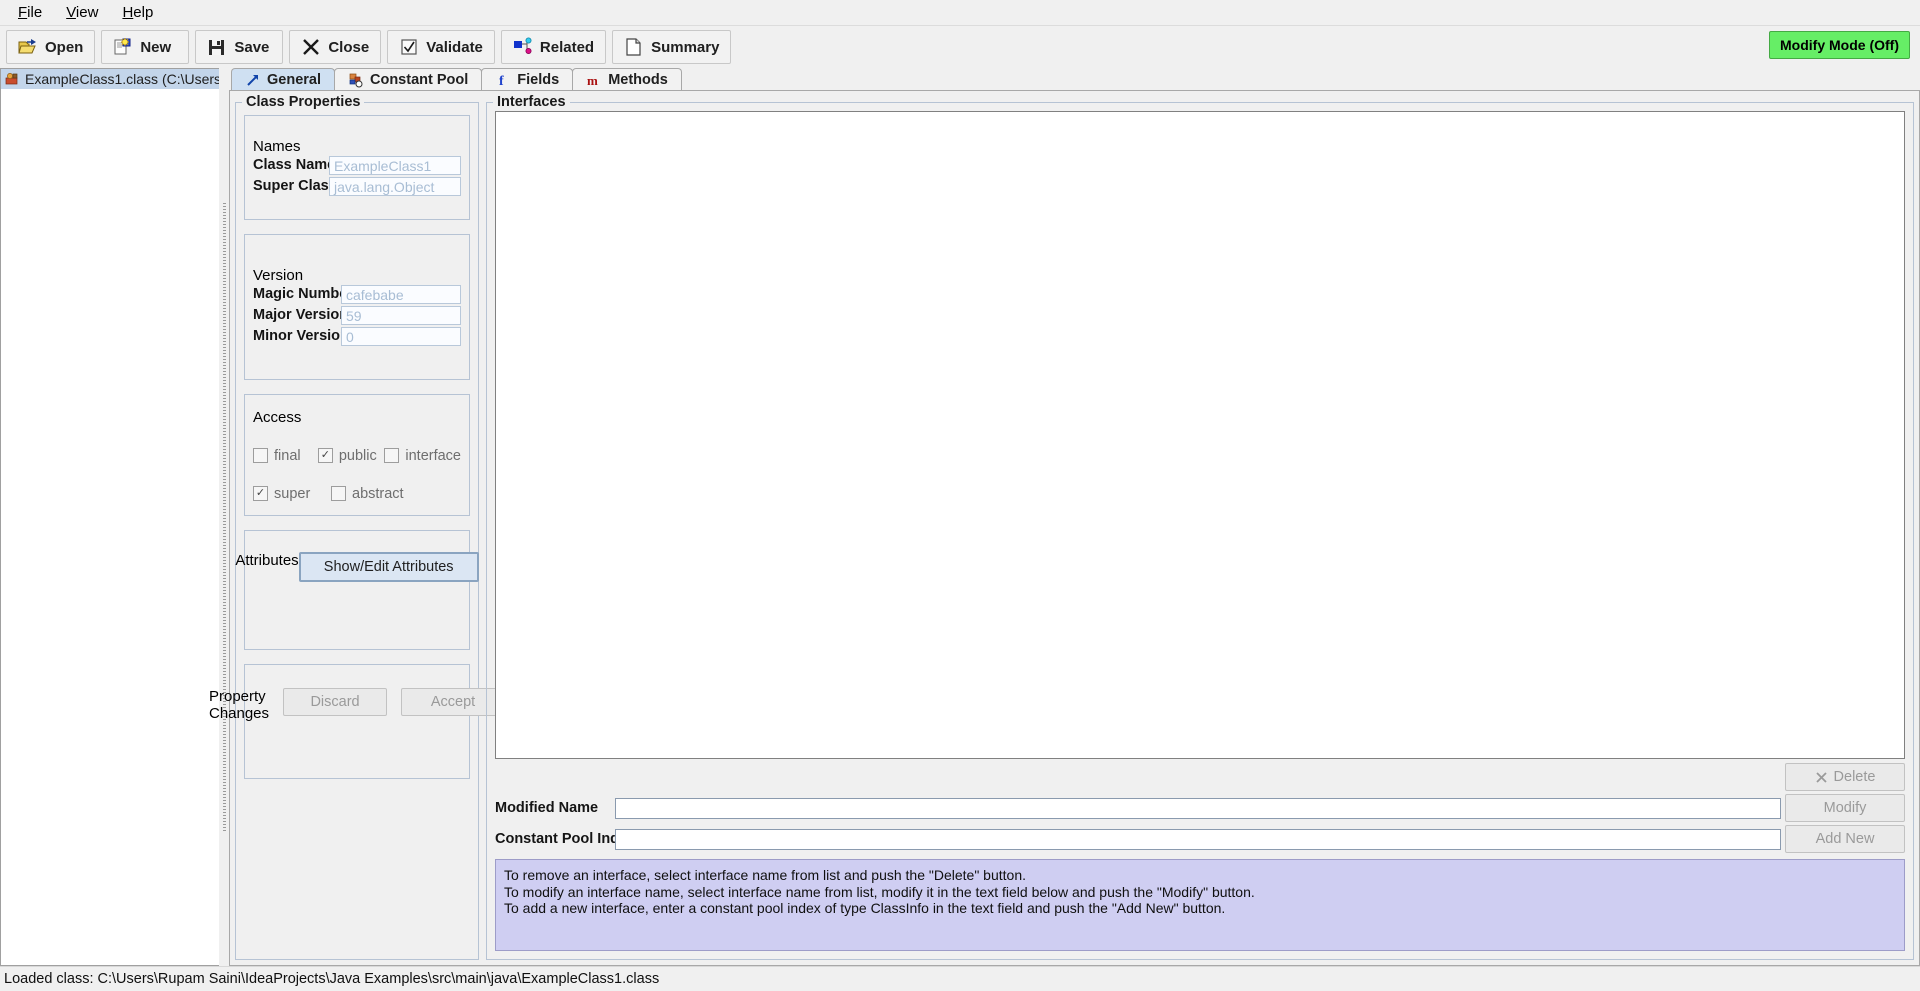 Image resolution: width=1920 pixels, height=991 pixels. I want to click on discard-button: Discard, so click(335, 702).